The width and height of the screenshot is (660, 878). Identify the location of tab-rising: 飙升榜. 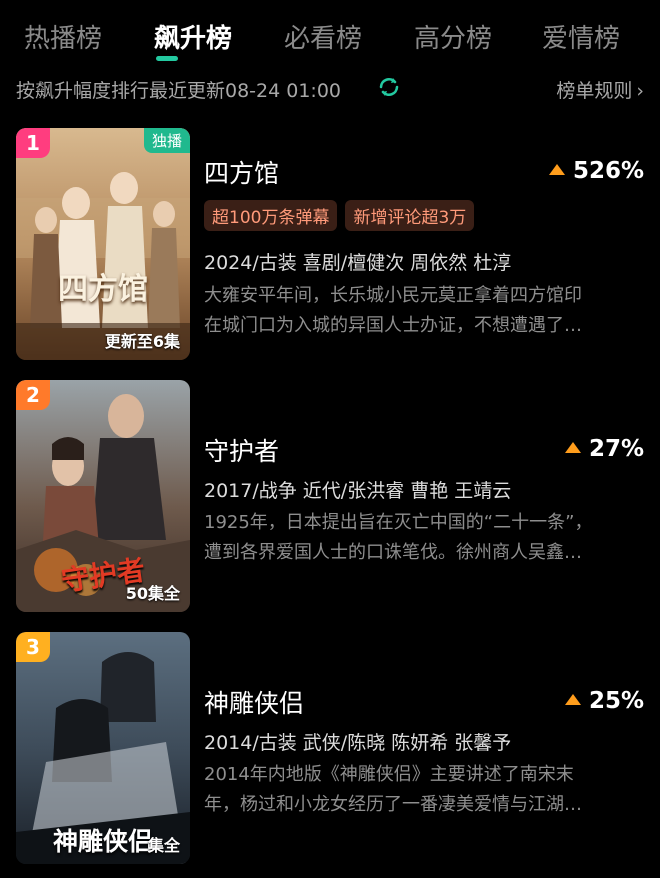
(193, 36).